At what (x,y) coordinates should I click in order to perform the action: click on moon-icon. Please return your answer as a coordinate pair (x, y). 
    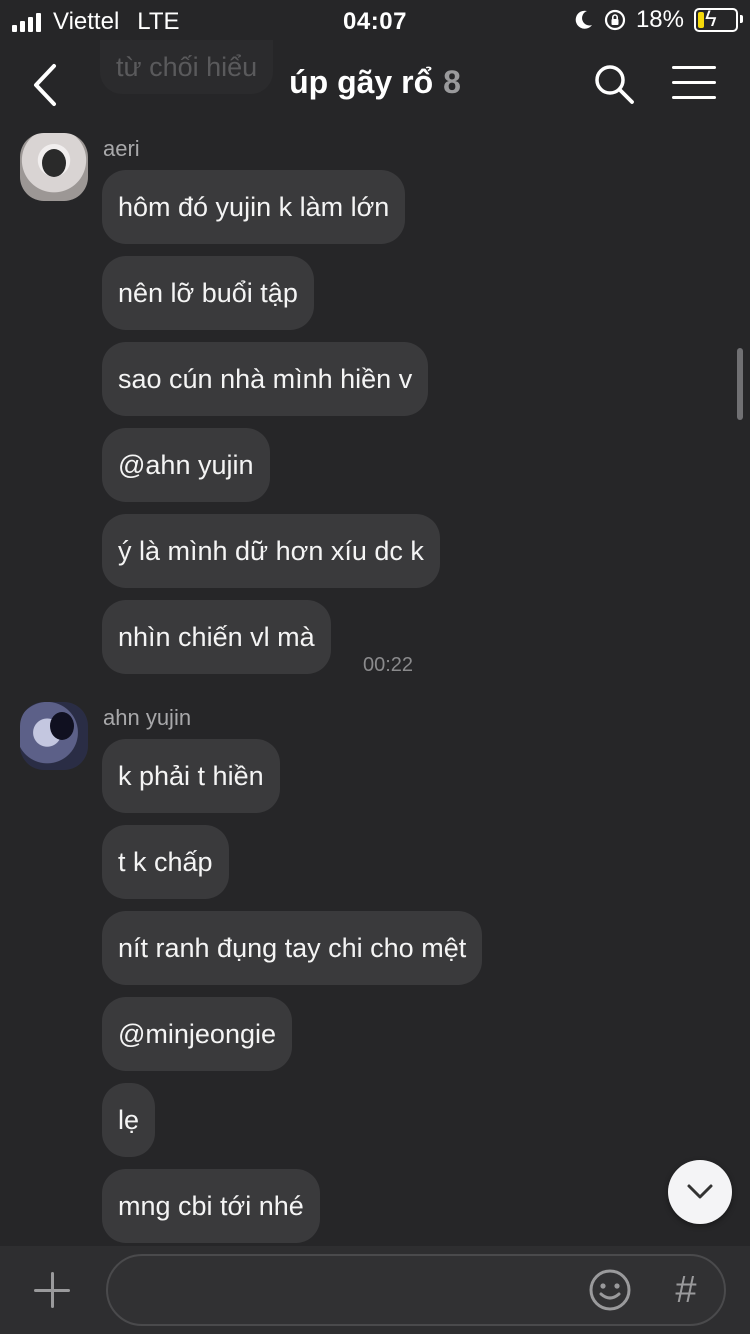
    Looking at the image, I should click on (583, 19).